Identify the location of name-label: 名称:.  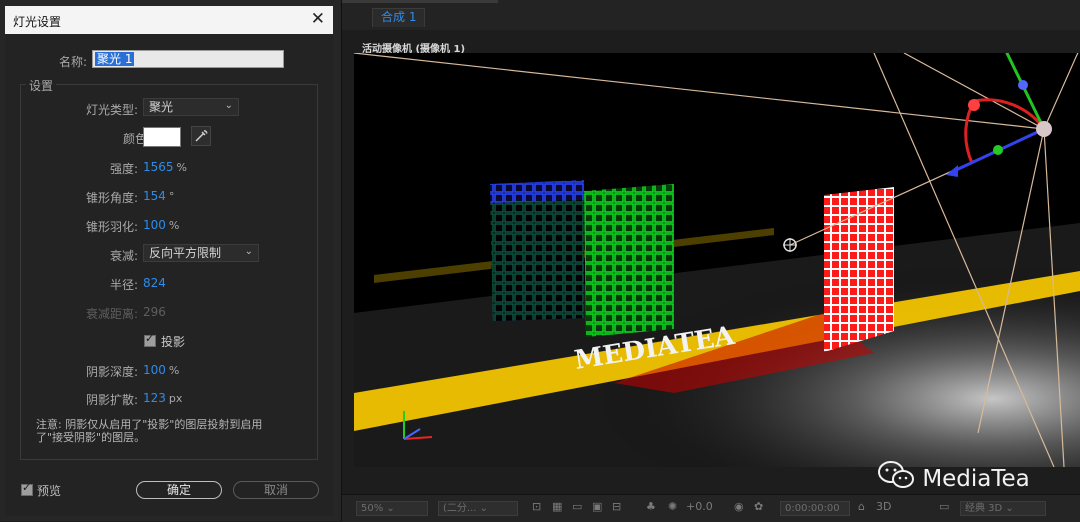
(72, 62).